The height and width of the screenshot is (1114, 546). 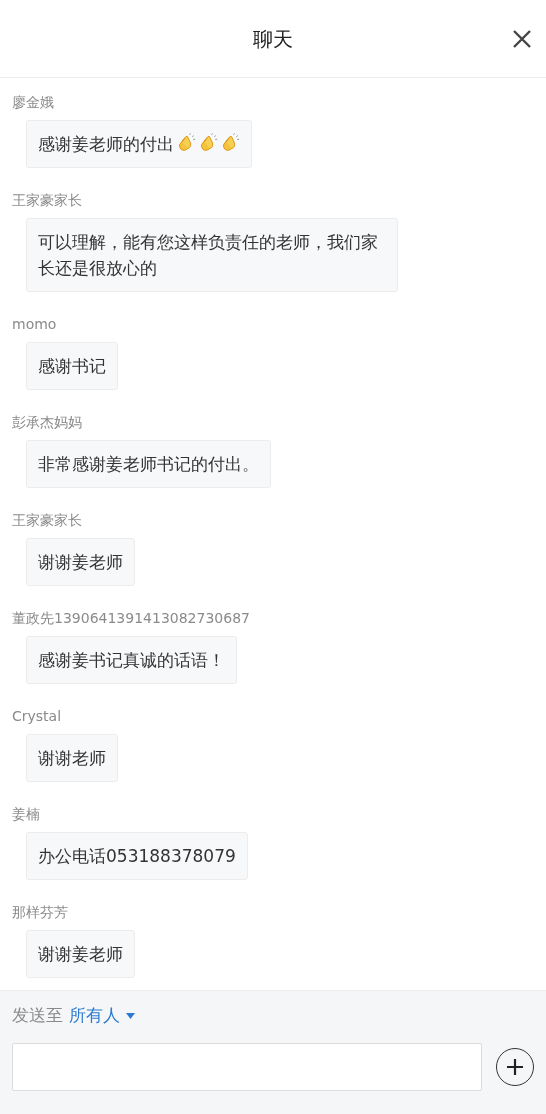 What do you see at coordinates (37, 716) in the screenshot?
I see `sender-name: Crystal` at bounding box center [37, 716].